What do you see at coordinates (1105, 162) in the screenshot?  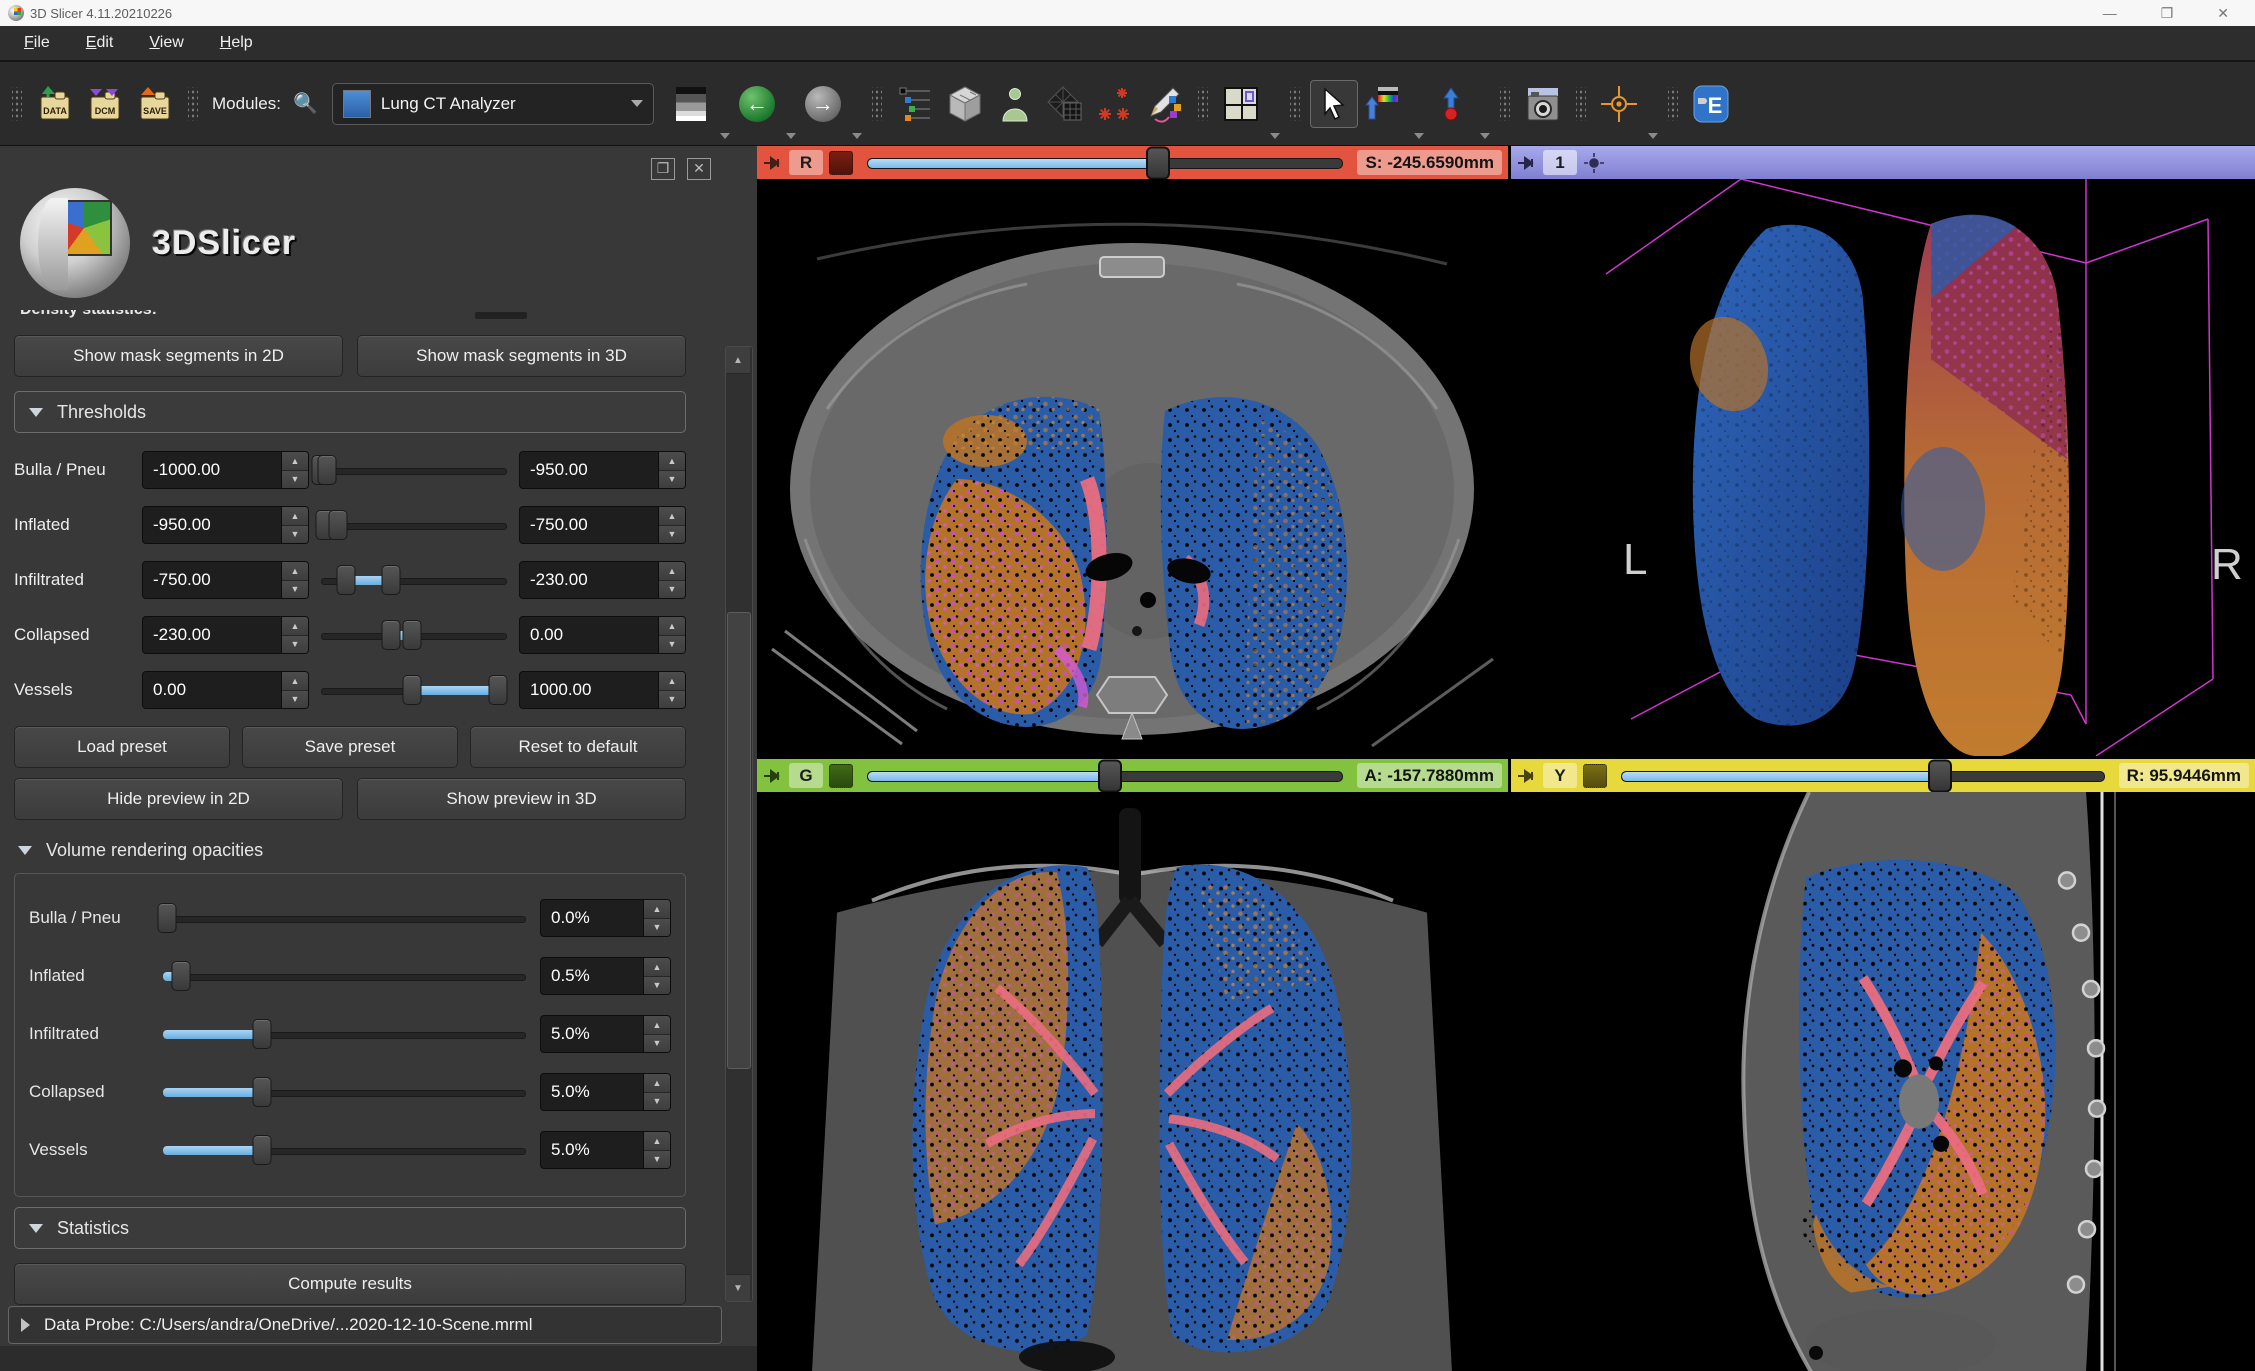 I see `red-slice-slider` at bounding box center [1105, 162].